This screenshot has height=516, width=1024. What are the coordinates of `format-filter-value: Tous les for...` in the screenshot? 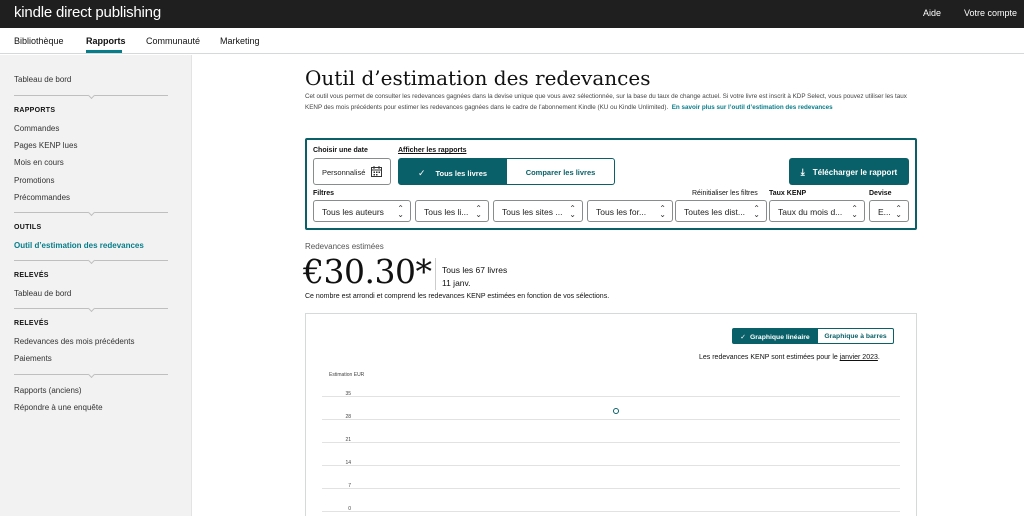 It's located at (621, 212).